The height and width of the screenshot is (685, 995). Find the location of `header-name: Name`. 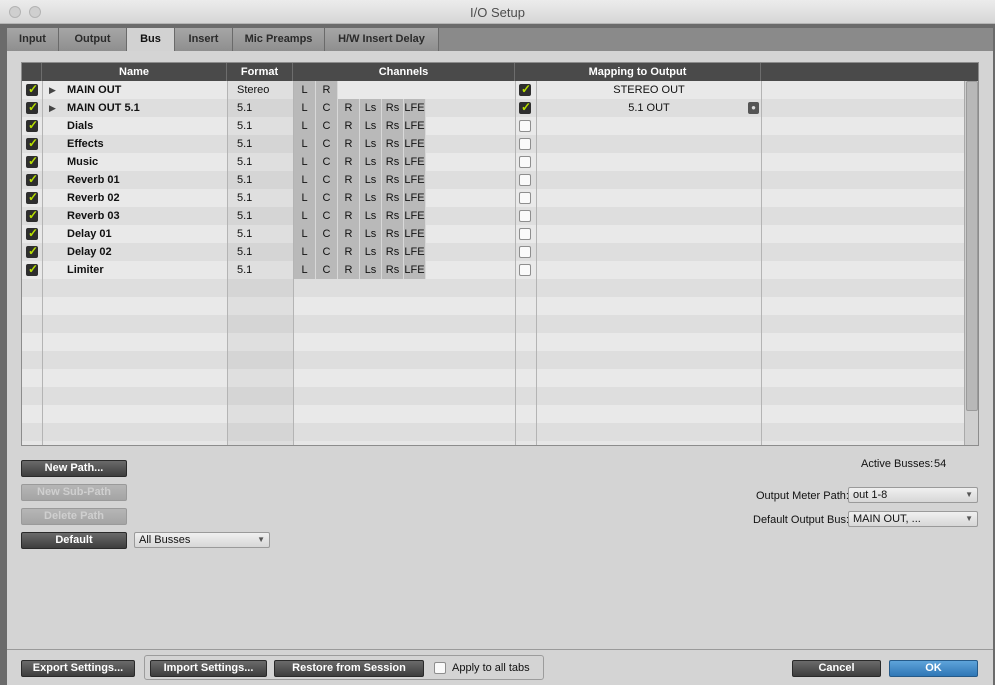

header-name: Name is located at coordinates (134, 72).